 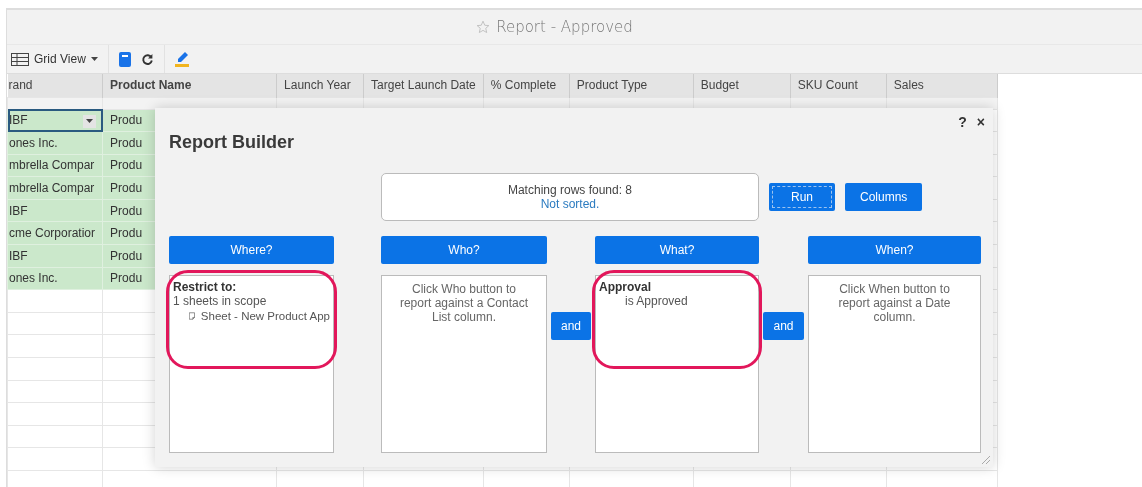 What do you see at coordinates (265, 316) in the screenshot?
I see `sheet-name: Sheet - New Product App` at bounding box center [265, 316].